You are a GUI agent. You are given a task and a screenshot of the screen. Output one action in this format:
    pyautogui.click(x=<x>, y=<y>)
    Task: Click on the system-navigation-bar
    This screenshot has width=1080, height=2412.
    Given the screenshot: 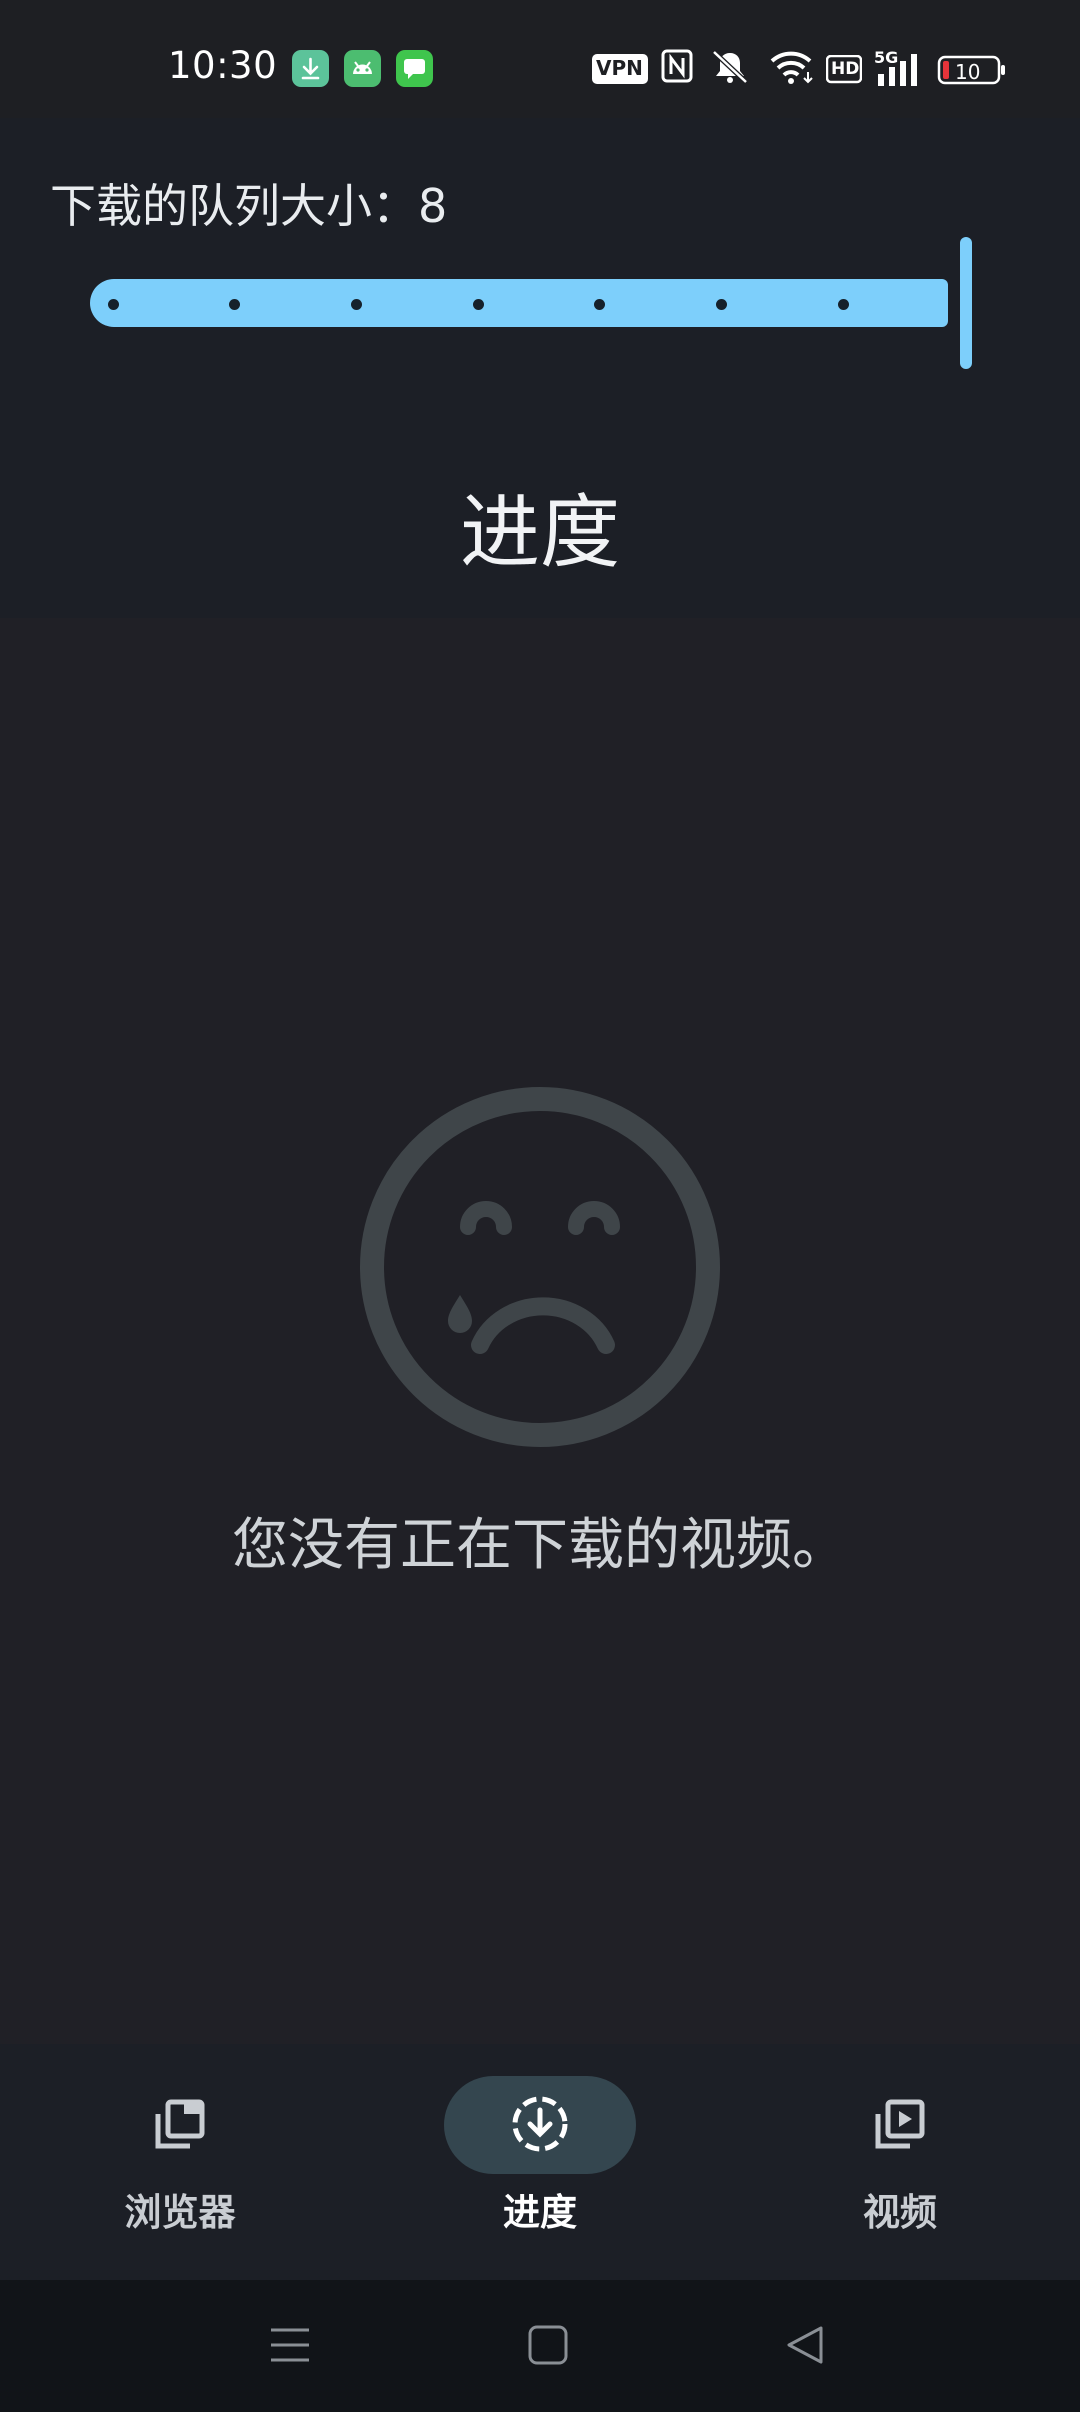 What is the action you would take?
    pyautogui.click(x=540, y=2346)
    